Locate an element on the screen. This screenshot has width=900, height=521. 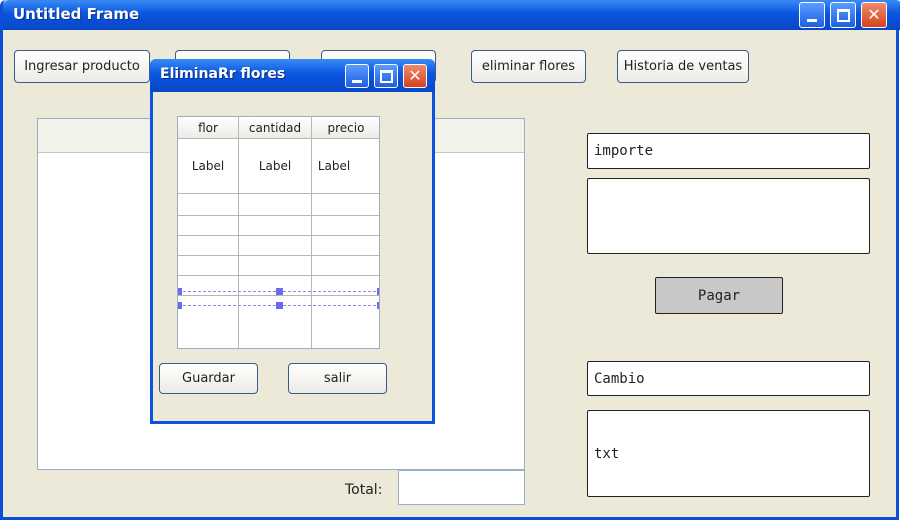
historia-ventas-button: Historia de ventas is located at coordinates (683, 66).